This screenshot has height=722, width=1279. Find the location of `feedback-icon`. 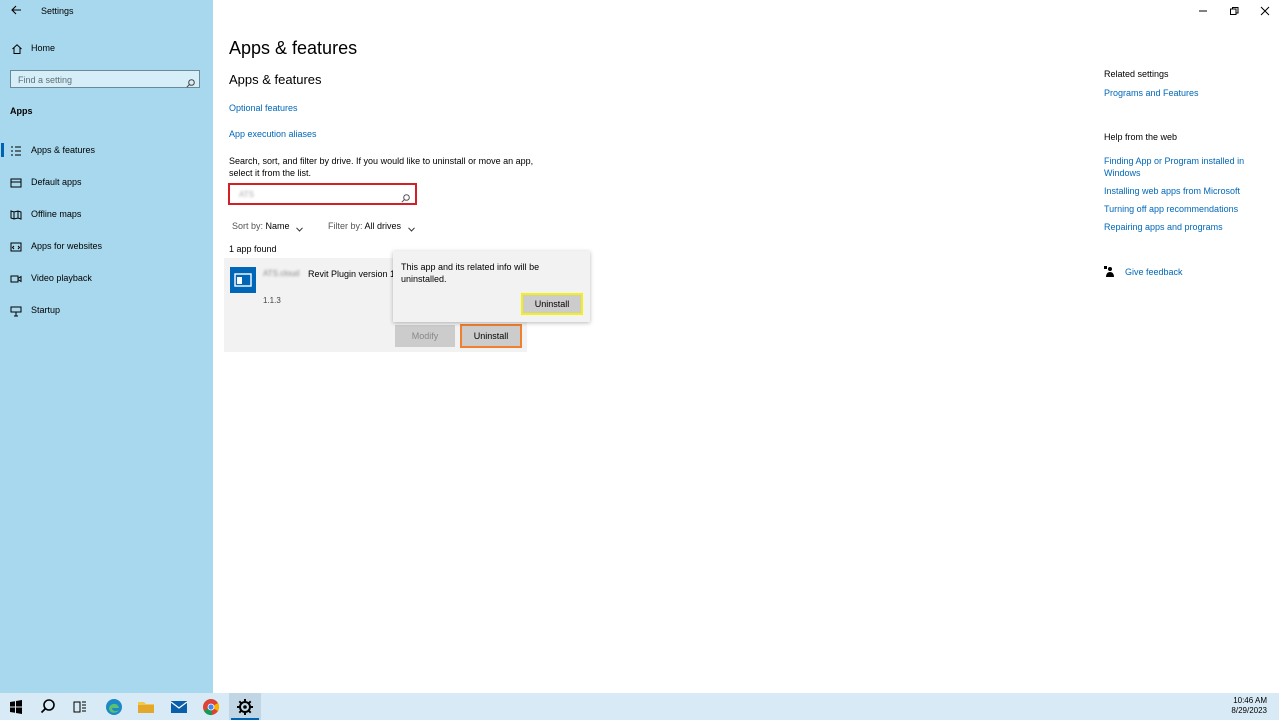

feedback-icon is located at coordinates (1110, 271).